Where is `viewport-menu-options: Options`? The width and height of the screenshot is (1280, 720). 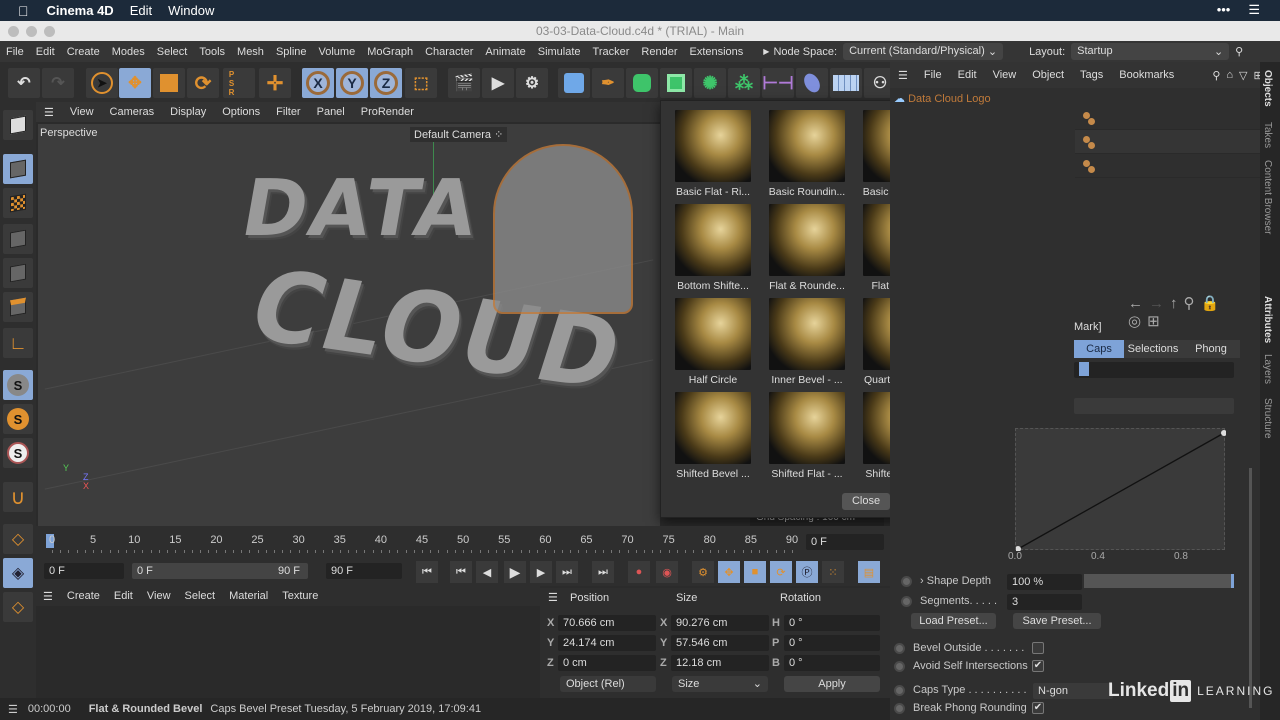 viewport-menu-options: Options is located at coordinates (241, 112).